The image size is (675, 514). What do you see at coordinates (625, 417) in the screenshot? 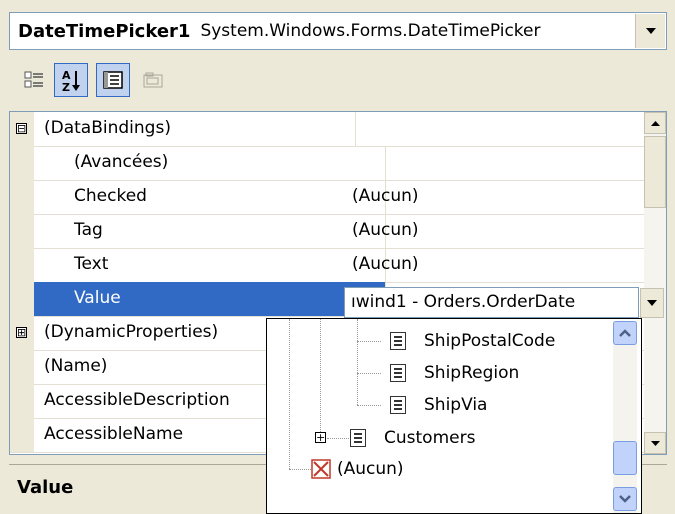
I see `dropdown-scrollbar` at bounding box center [625, 417].